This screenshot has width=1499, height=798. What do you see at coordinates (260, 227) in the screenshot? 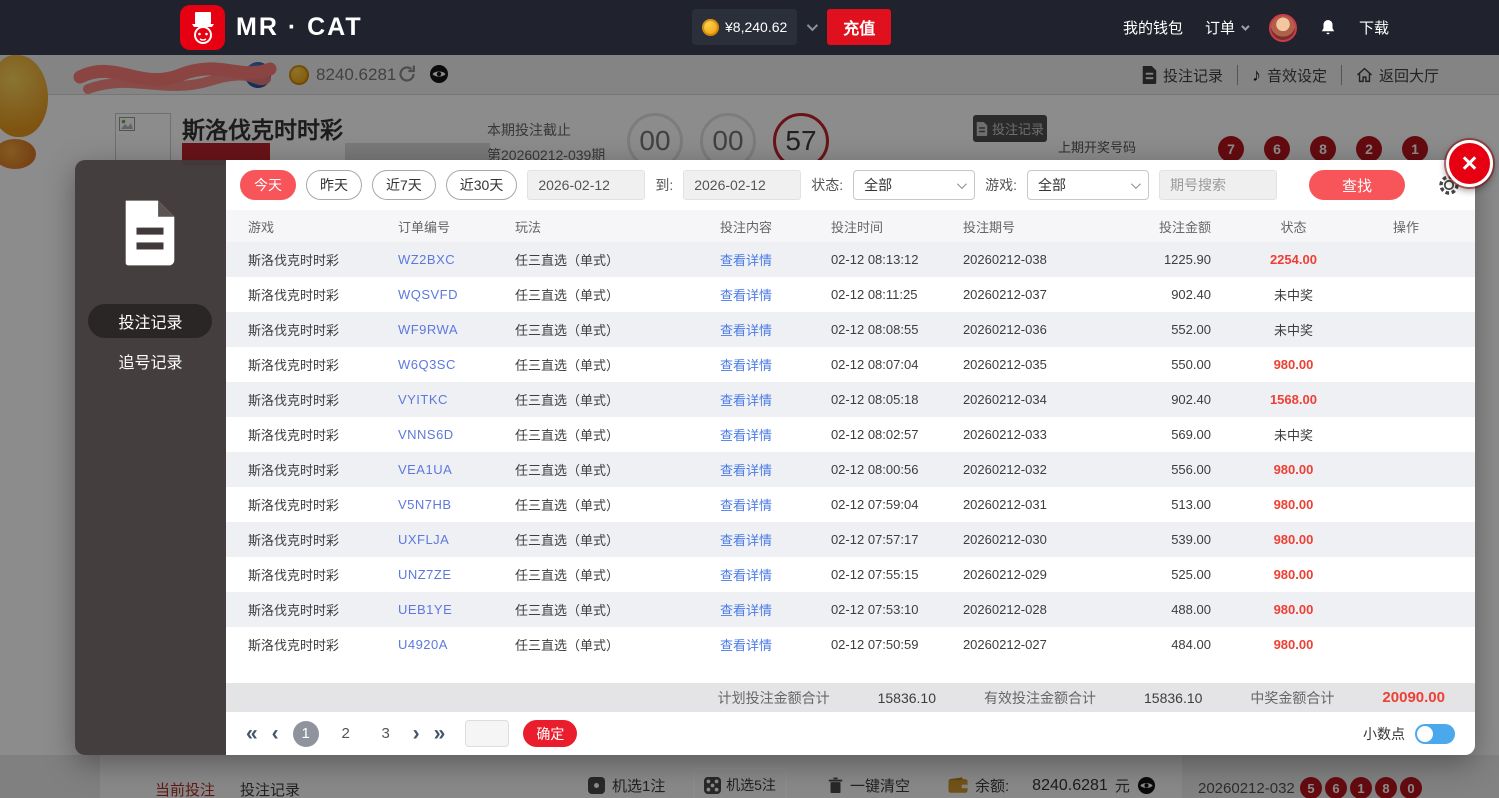
I see `column-header-game: 游戏` at bounding box center [260, 227].